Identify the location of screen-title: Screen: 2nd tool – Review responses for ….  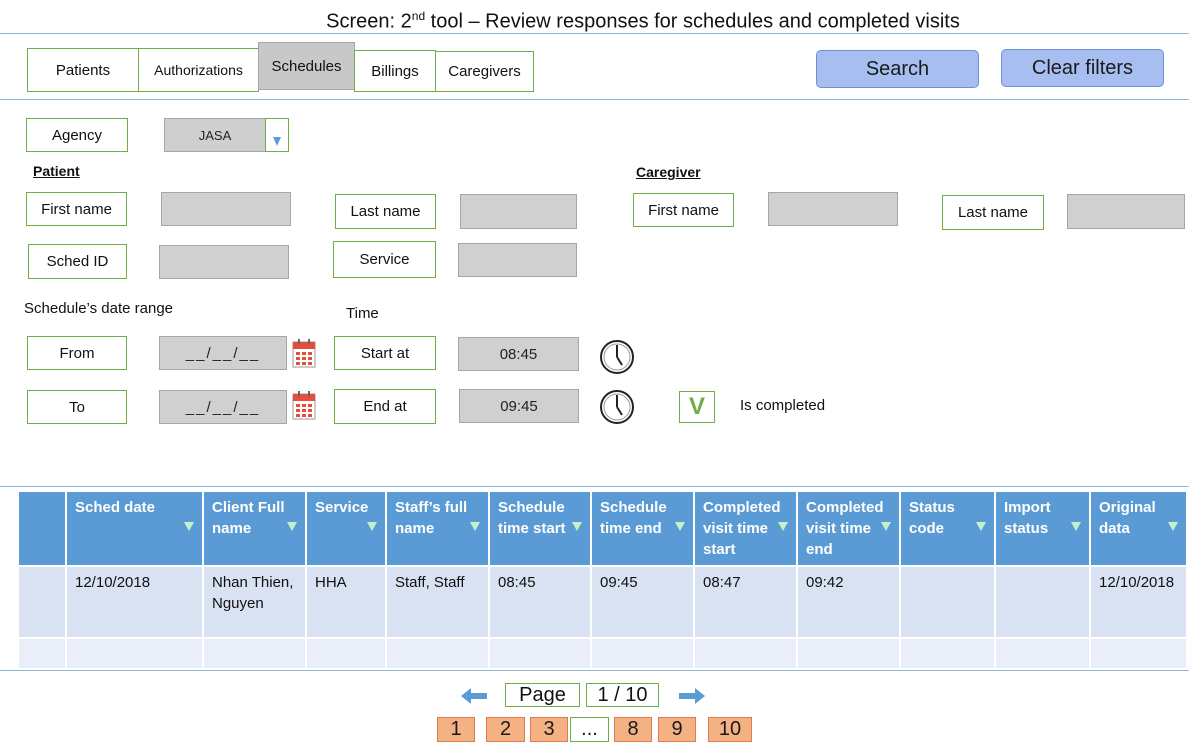
(643, 21).